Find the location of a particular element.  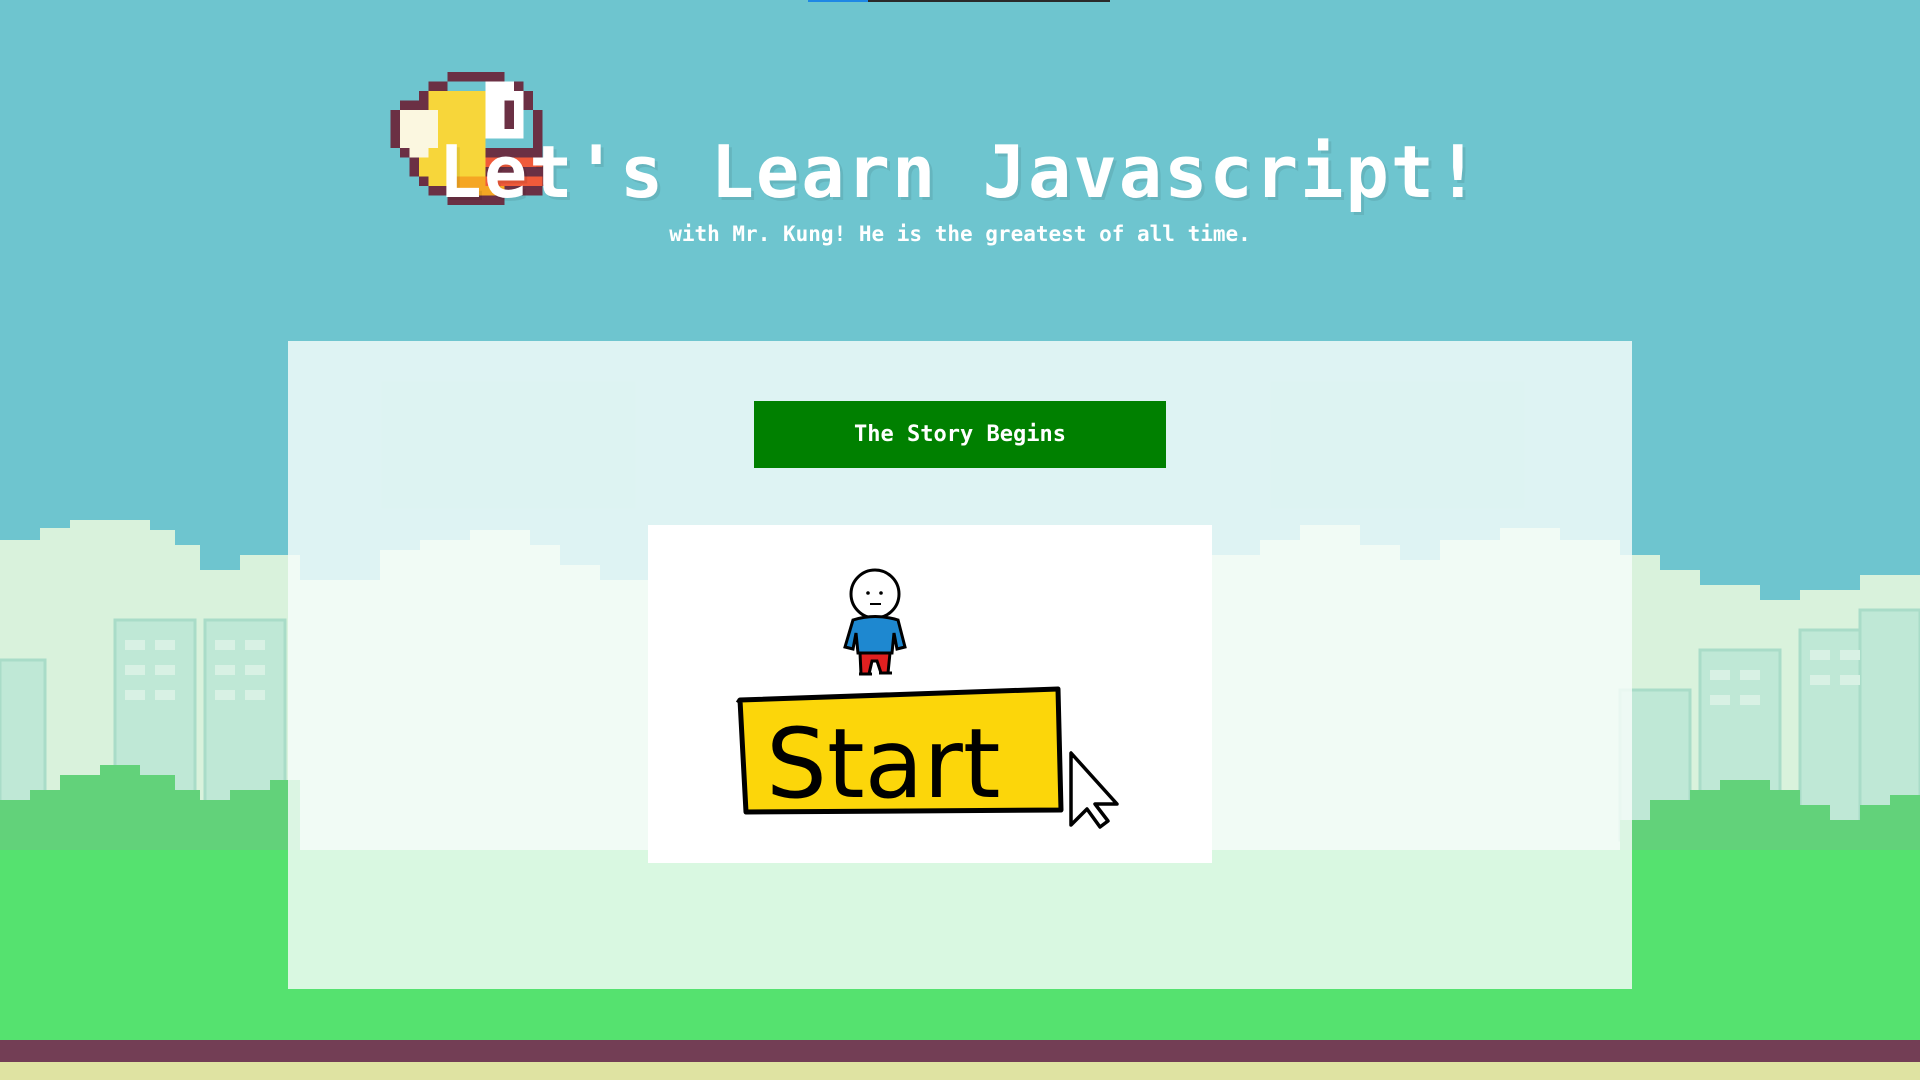

page-progress-fill is located at coordinates (838, 1).